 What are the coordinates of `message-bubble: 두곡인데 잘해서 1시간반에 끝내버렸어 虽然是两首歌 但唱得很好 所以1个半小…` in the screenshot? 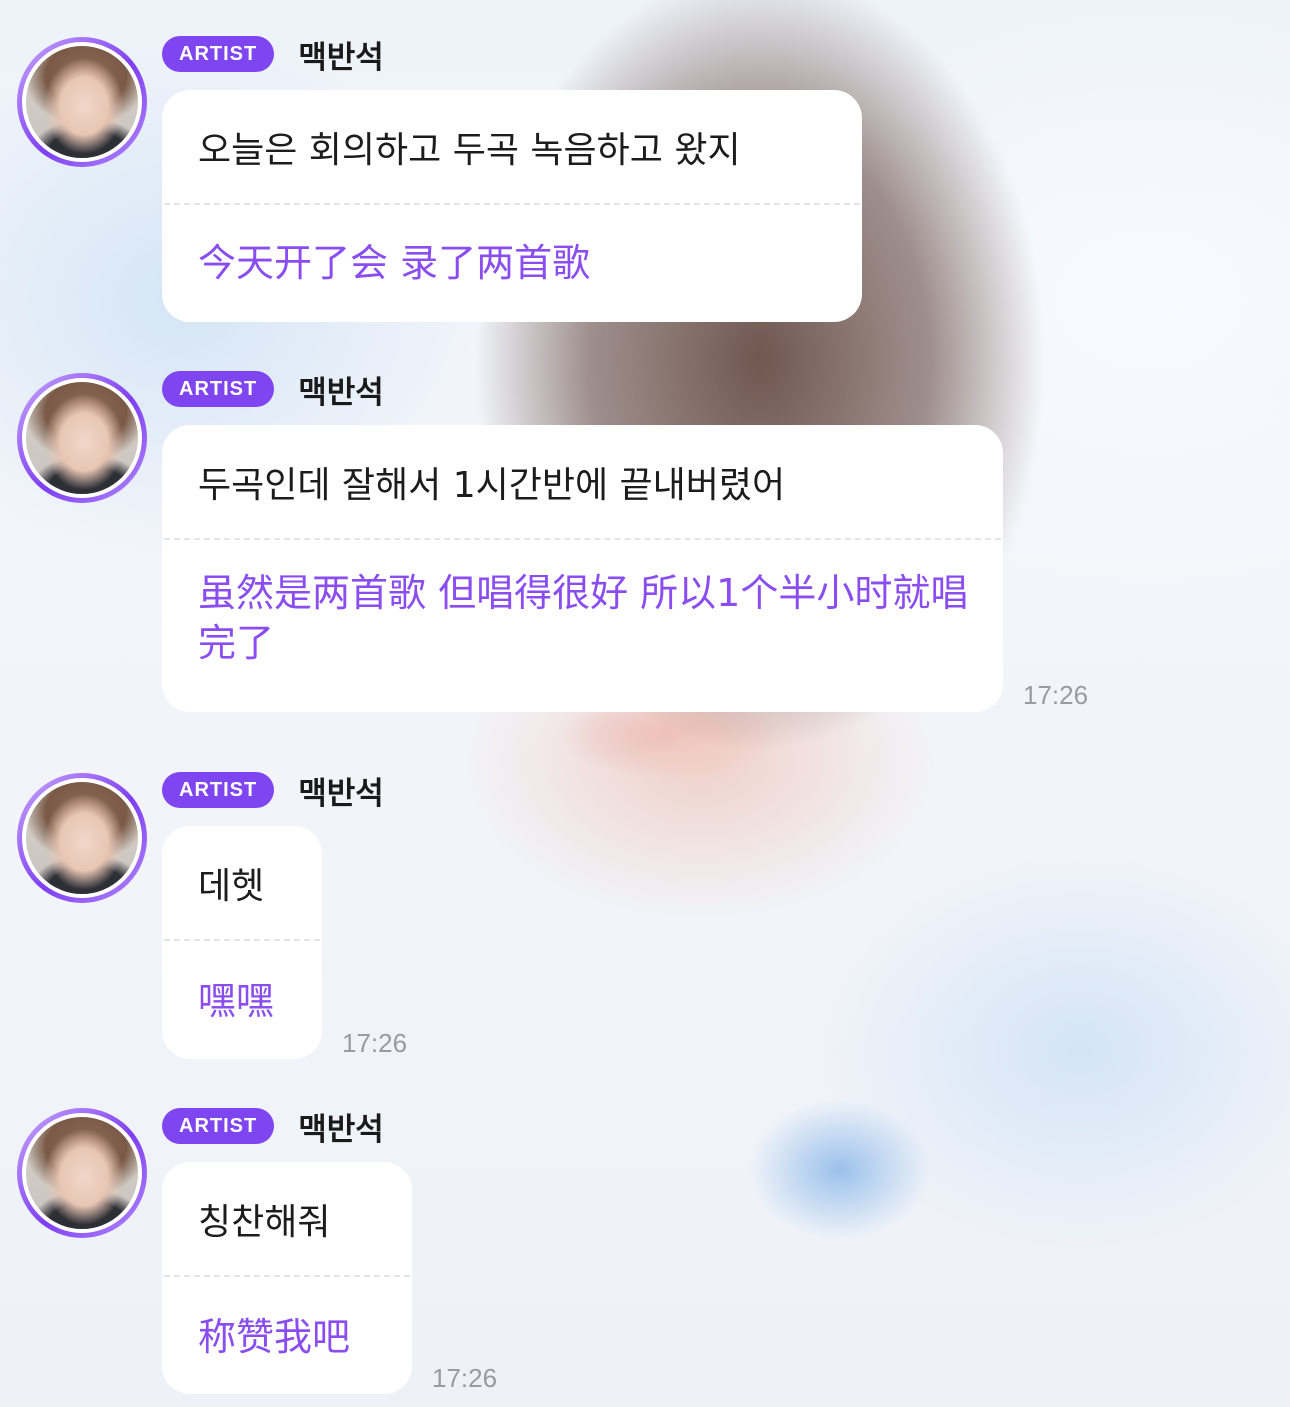 It's located at (582, 568).